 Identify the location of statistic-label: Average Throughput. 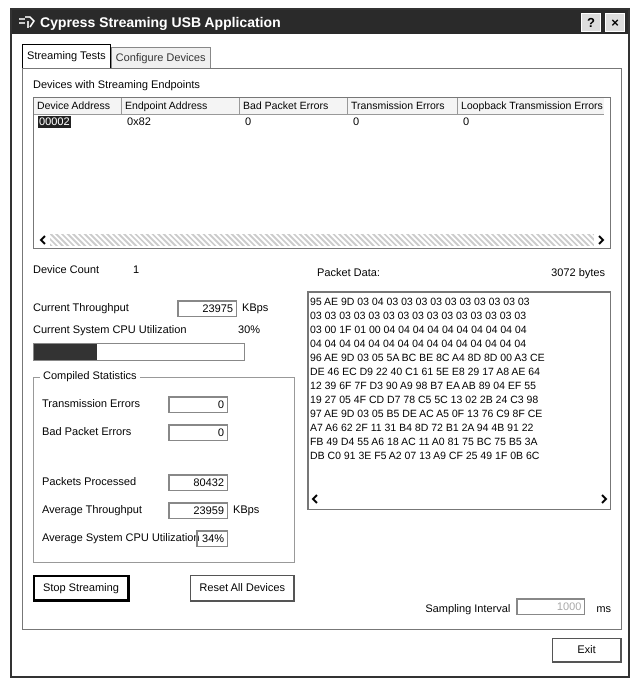
(92, 510).